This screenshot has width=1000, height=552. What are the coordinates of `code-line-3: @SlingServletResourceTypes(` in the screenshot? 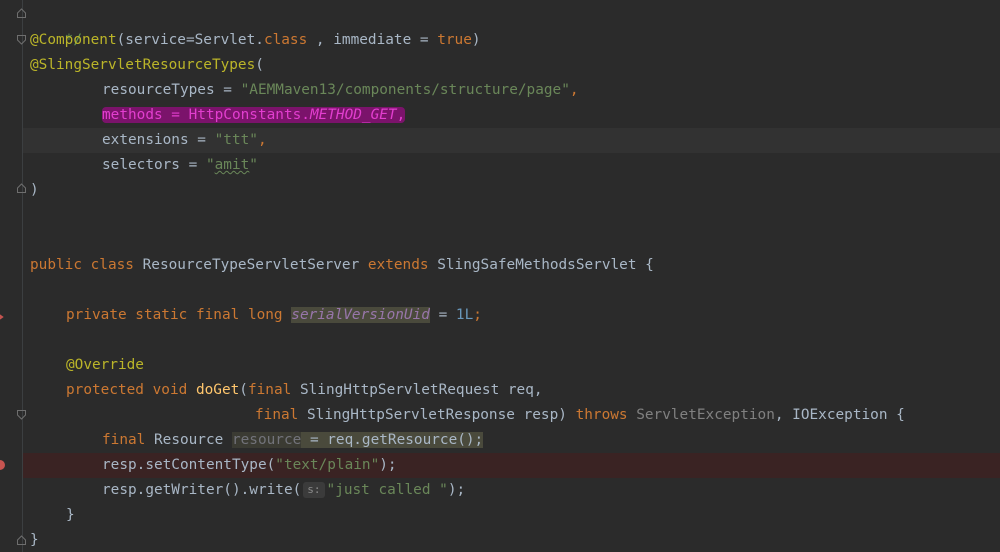 It's located at (147, 65).